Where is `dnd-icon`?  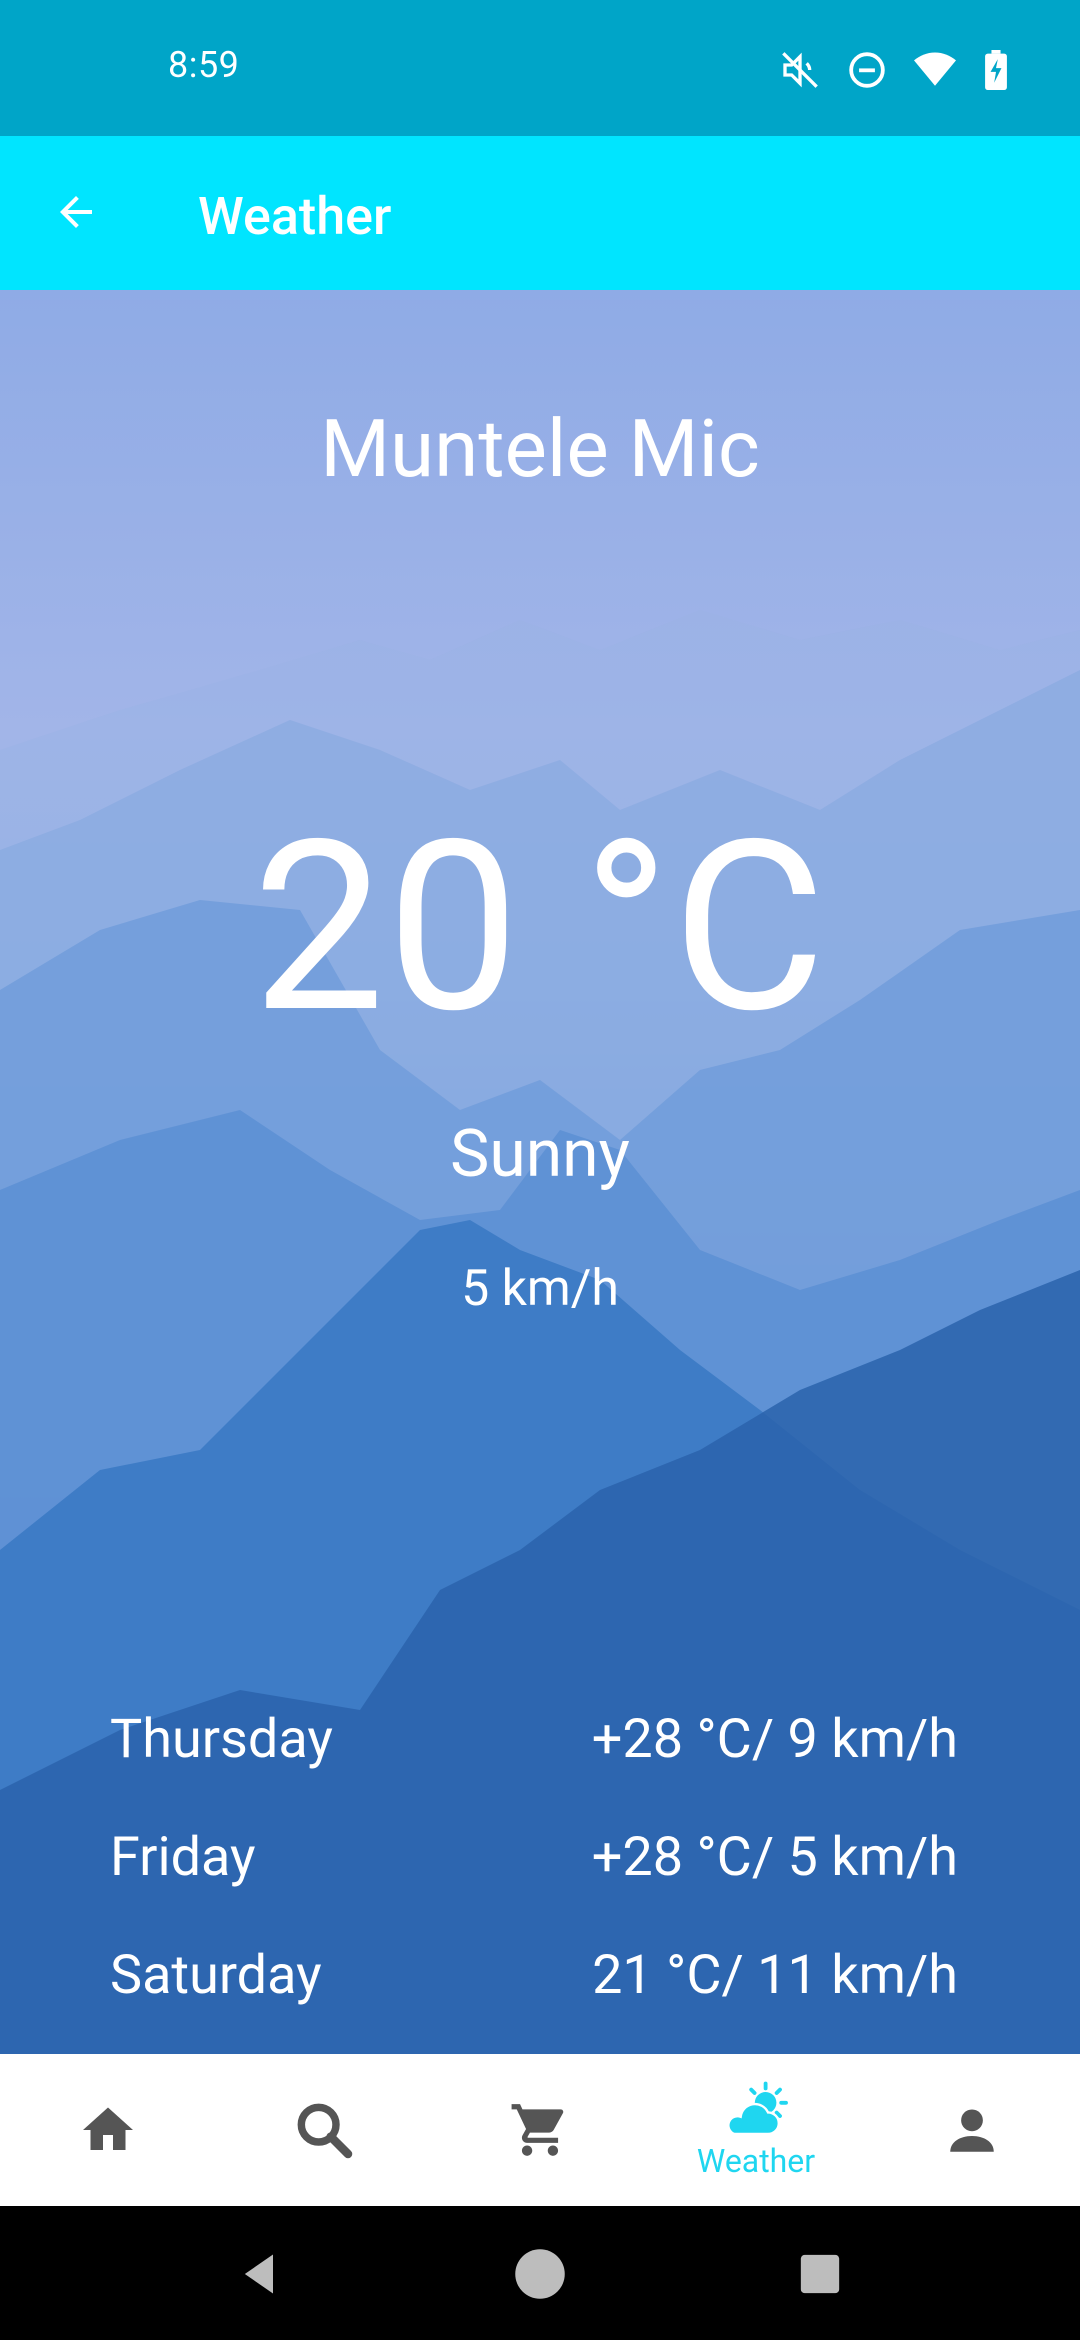
dnd-icon is located at coordinates (867, 70).